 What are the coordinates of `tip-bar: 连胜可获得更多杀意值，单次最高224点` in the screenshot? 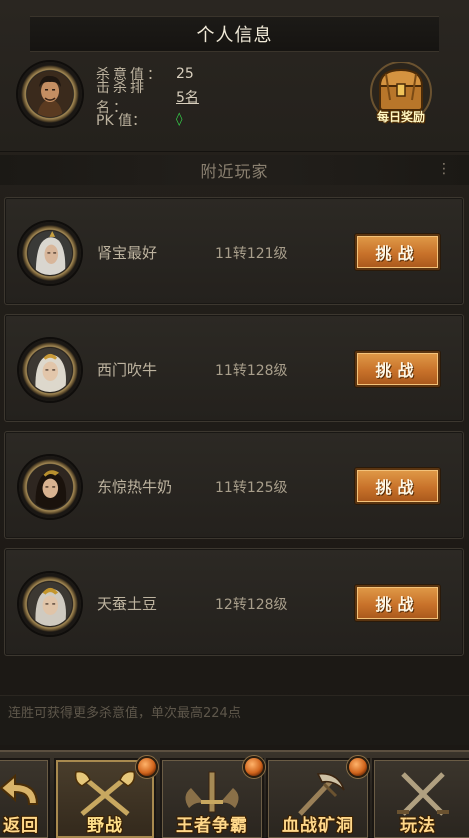 It's located at (234, 720).